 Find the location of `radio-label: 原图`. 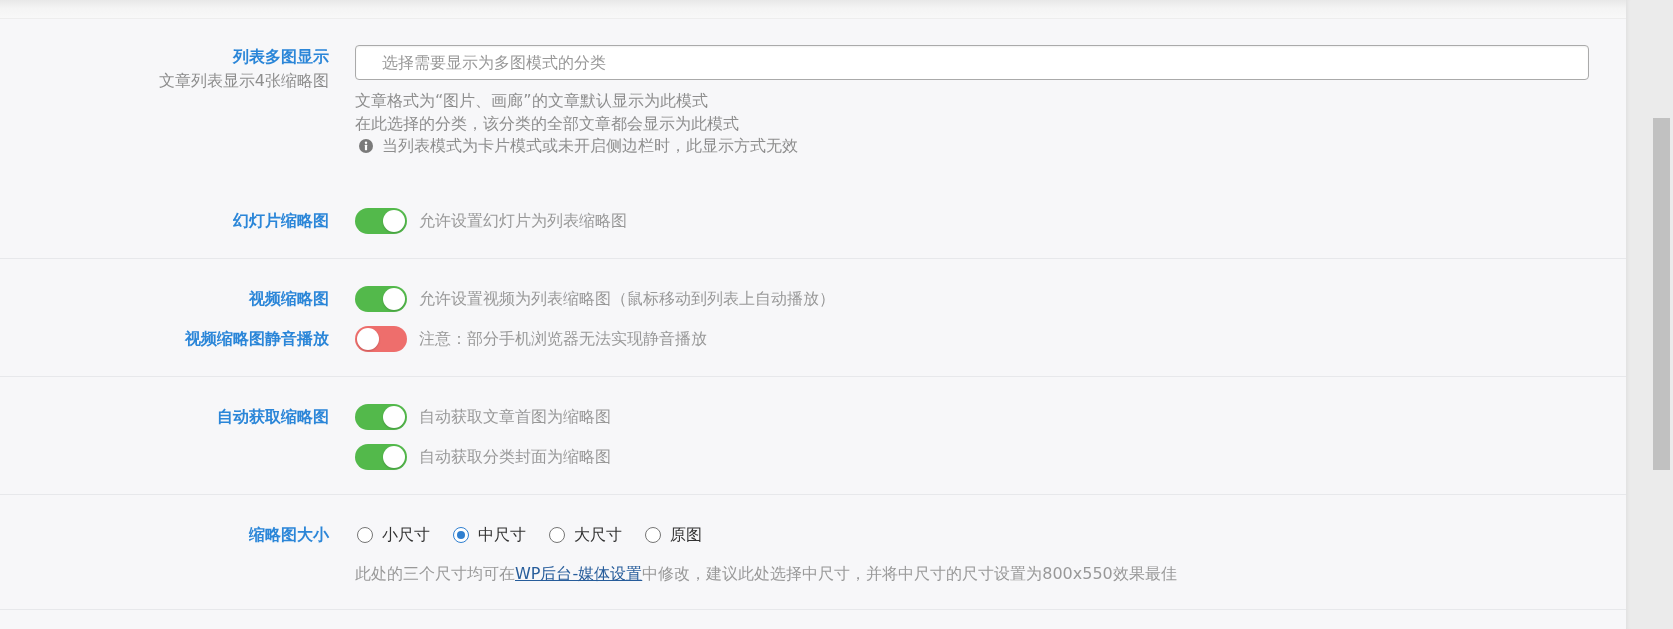

radio-label: 原图 is located at coordinates (686, 534).